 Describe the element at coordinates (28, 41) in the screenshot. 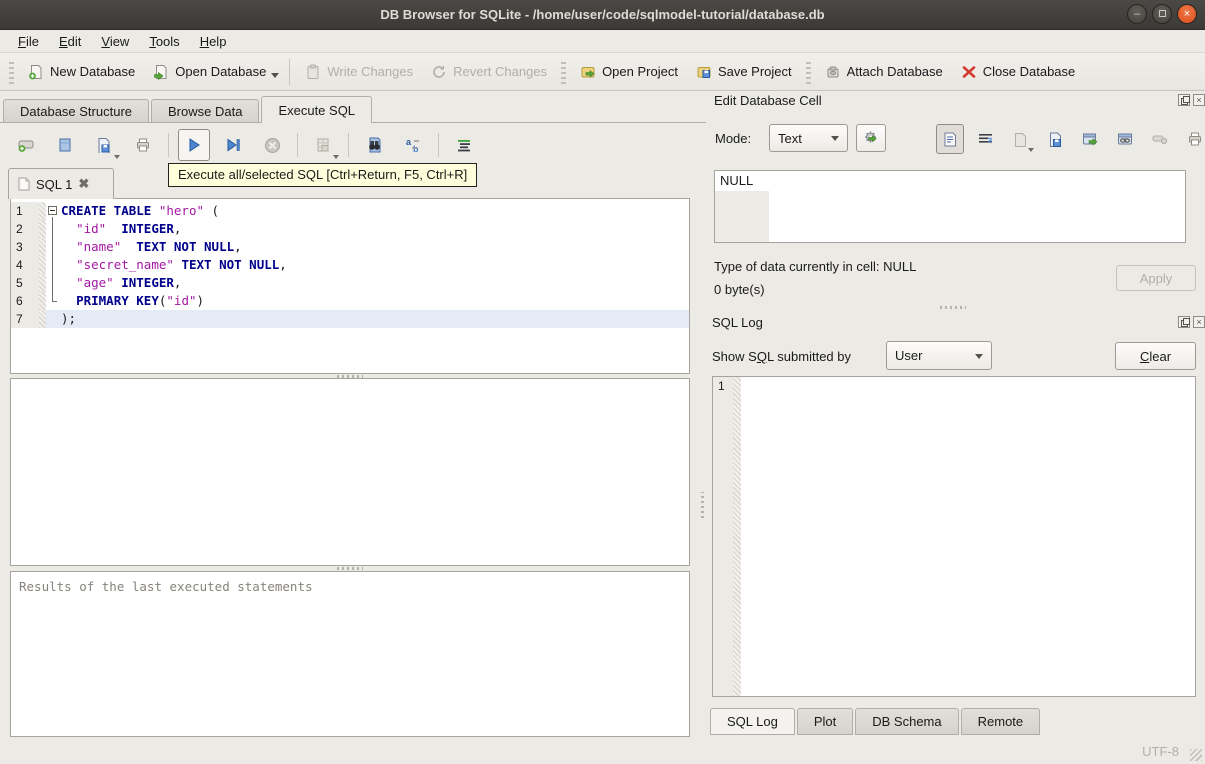

I see `menu-file: File` at that location.